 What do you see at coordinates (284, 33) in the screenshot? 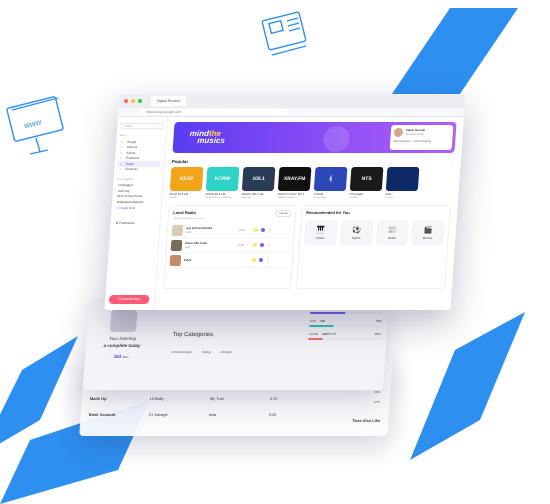
I see `code-screen-icon` at bounding box center [284, 33].